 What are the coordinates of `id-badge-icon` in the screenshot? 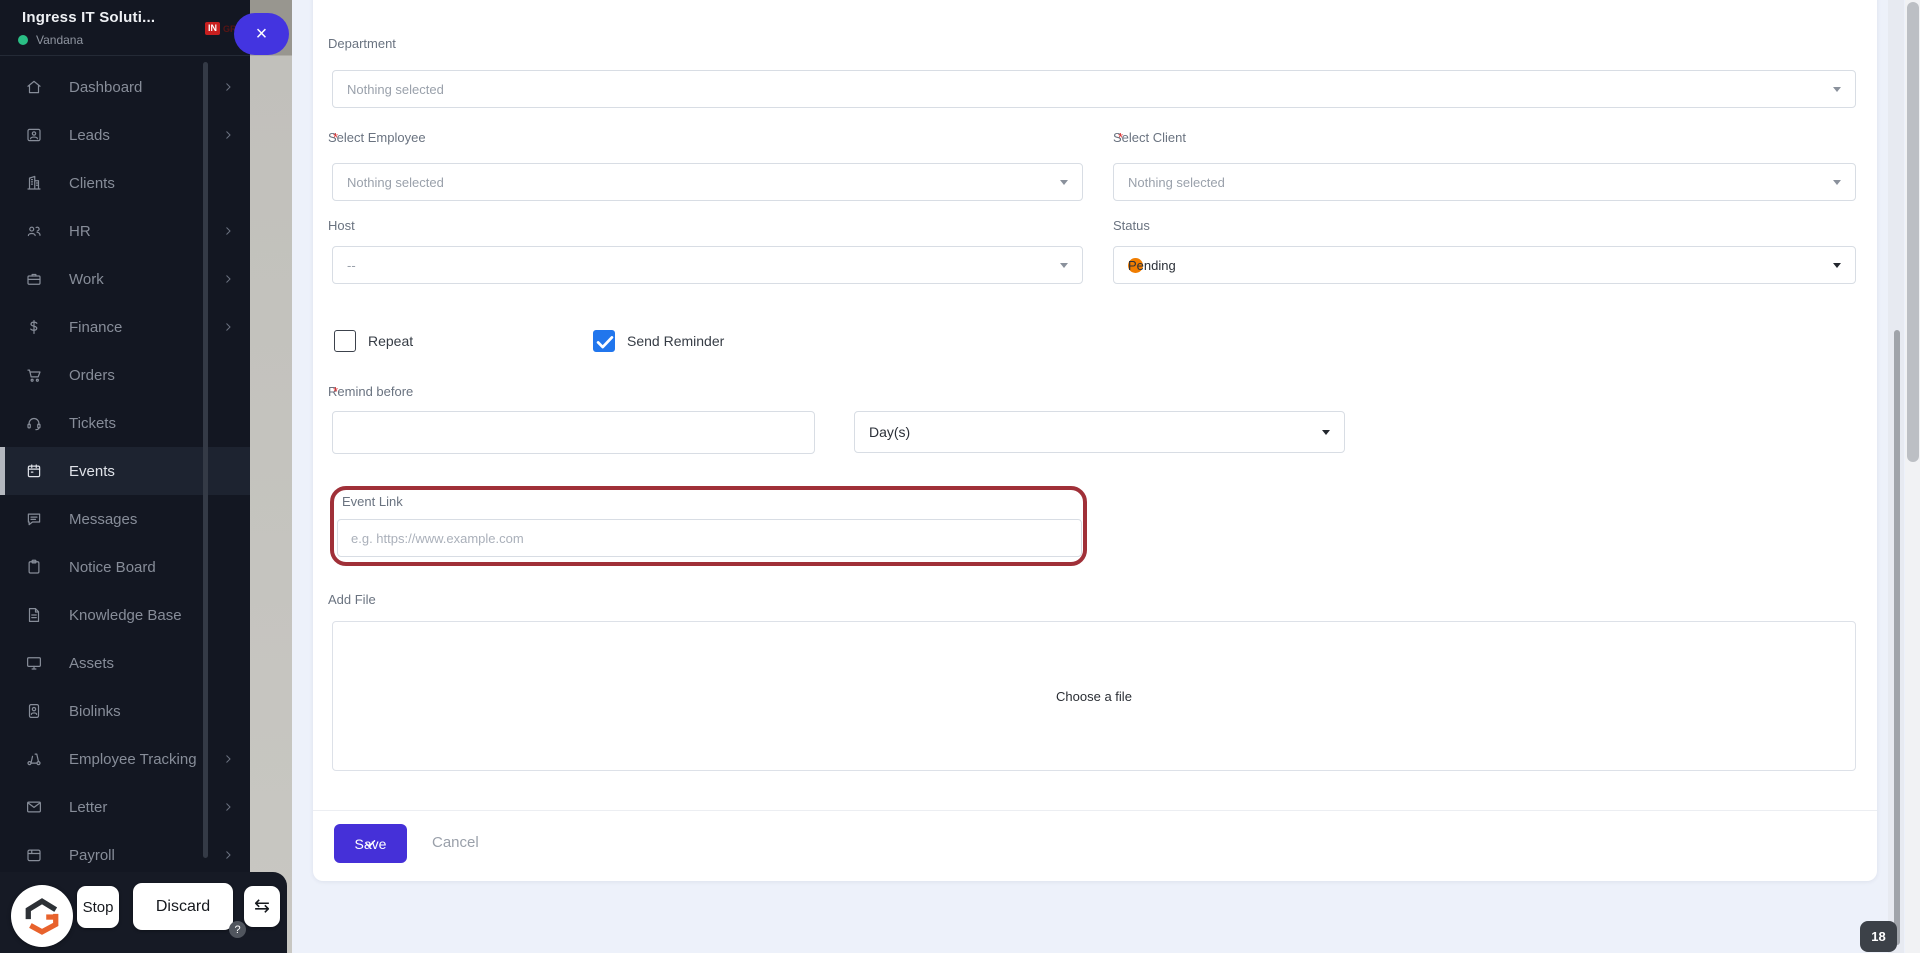 It's located at (34, 711).